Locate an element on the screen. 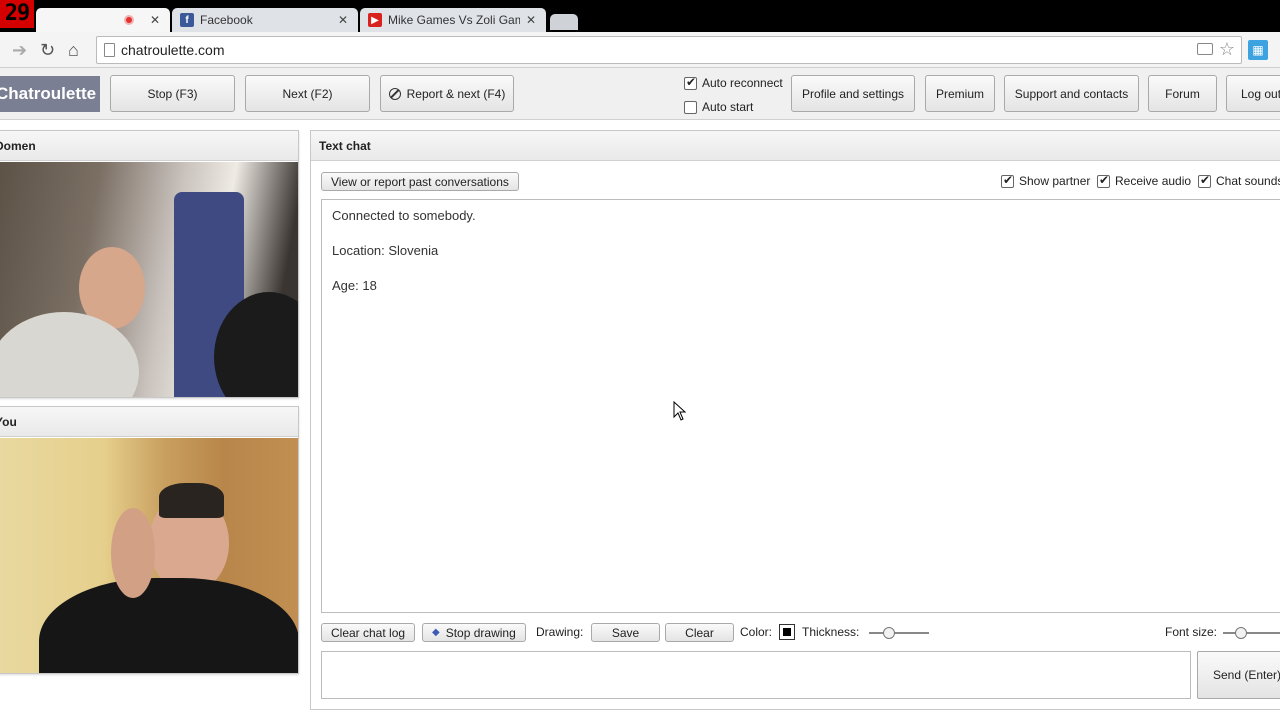 Image resolution: width=1280 pixels, height=720 pixels. tab-youtube: ▶ Mike Games Vs Zoli Game ✕ is located at coordinates (453, 20).